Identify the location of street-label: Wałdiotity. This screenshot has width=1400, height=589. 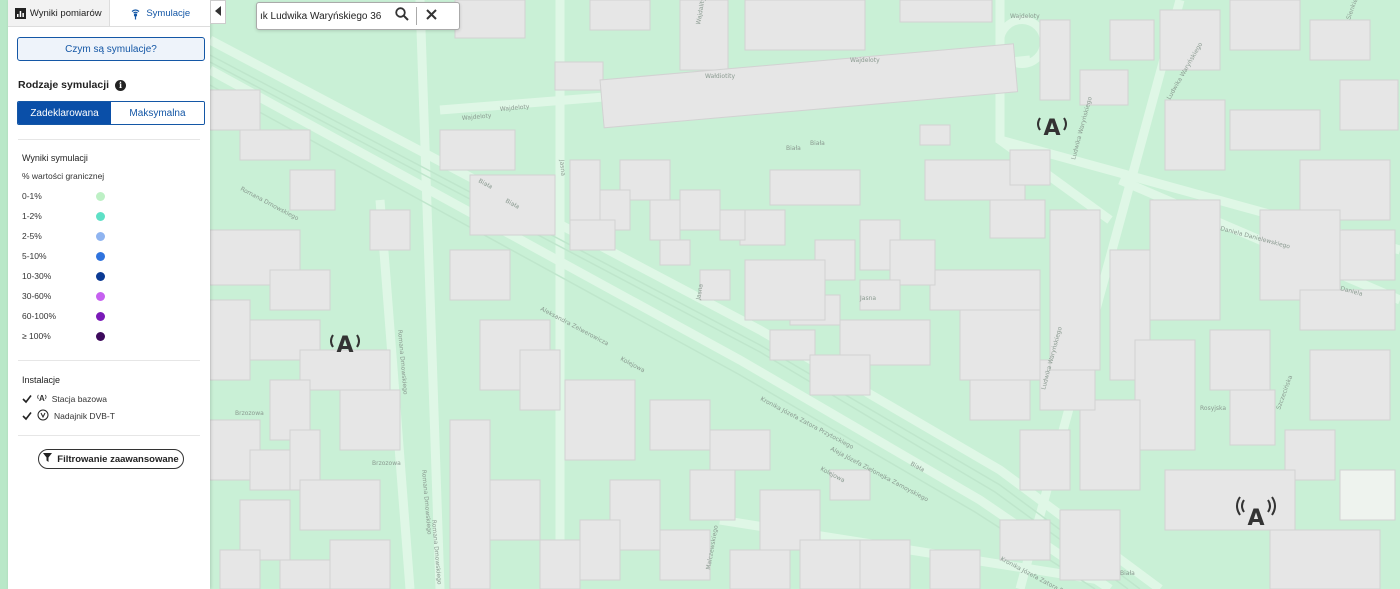
(720, 76).